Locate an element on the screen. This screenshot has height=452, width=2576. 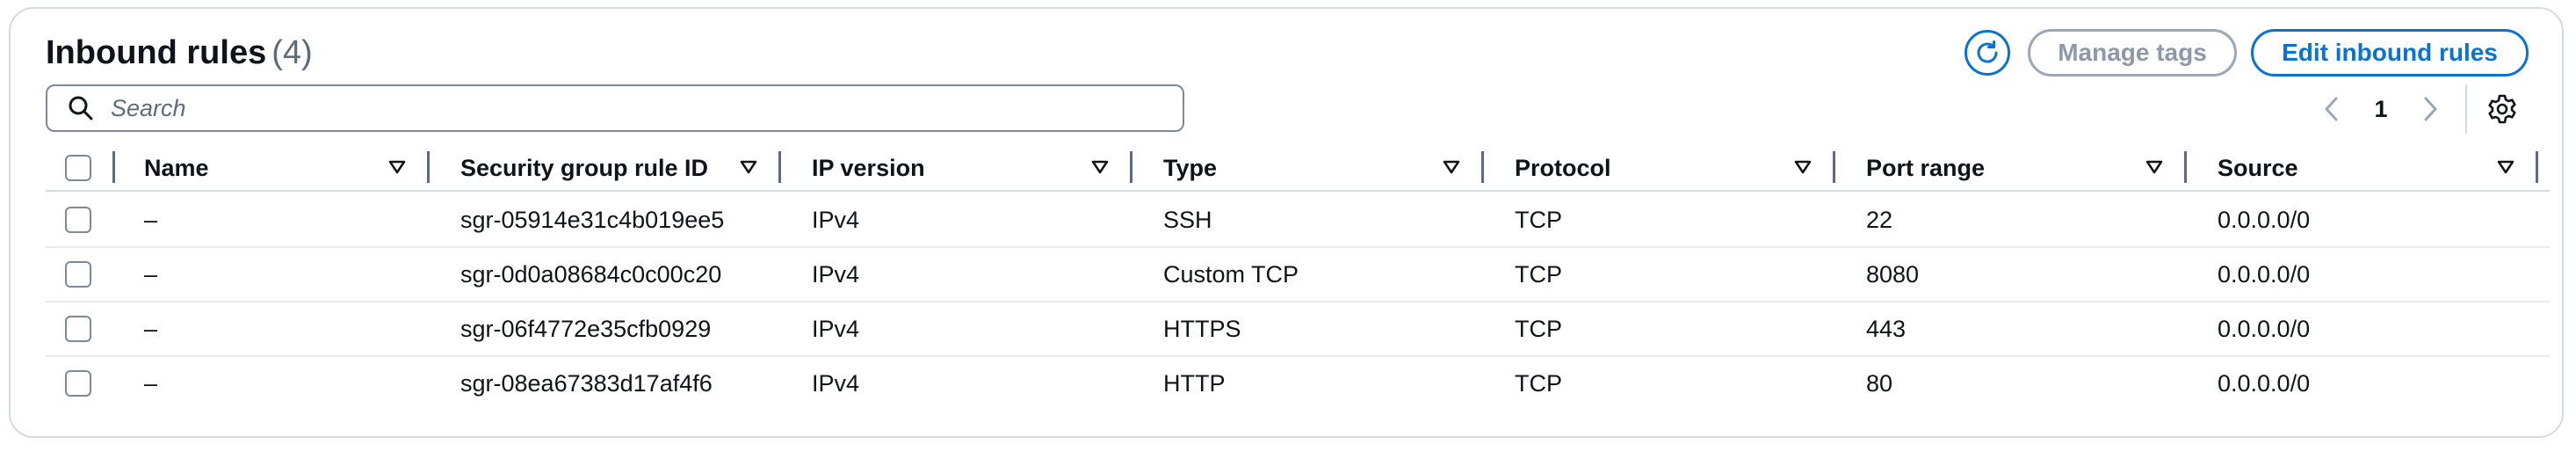
cell-type: Custom TCP is located at coordinates (1231, 274).